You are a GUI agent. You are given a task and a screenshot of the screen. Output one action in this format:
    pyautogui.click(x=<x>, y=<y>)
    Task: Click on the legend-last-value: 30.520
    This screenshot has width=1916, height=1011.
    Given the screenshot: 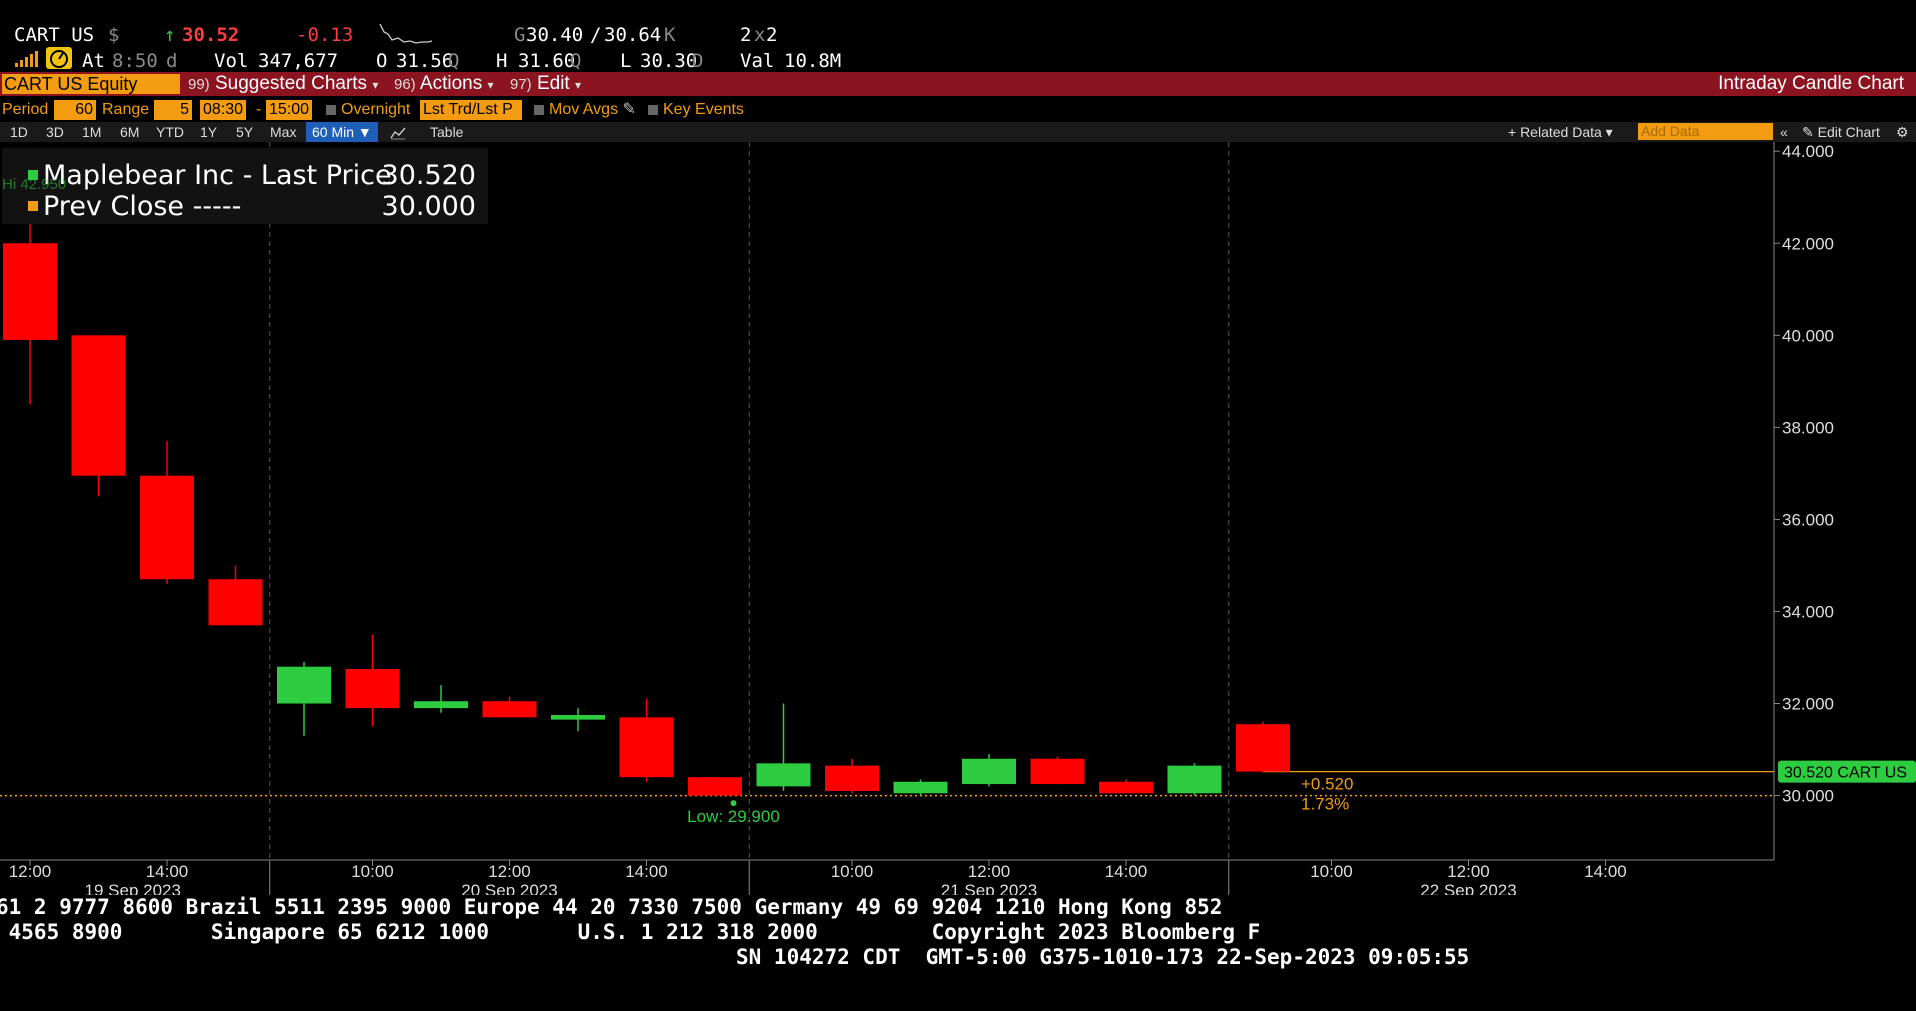 What is the action you would take?
    pyautogui.click(x=429, y=175)
    